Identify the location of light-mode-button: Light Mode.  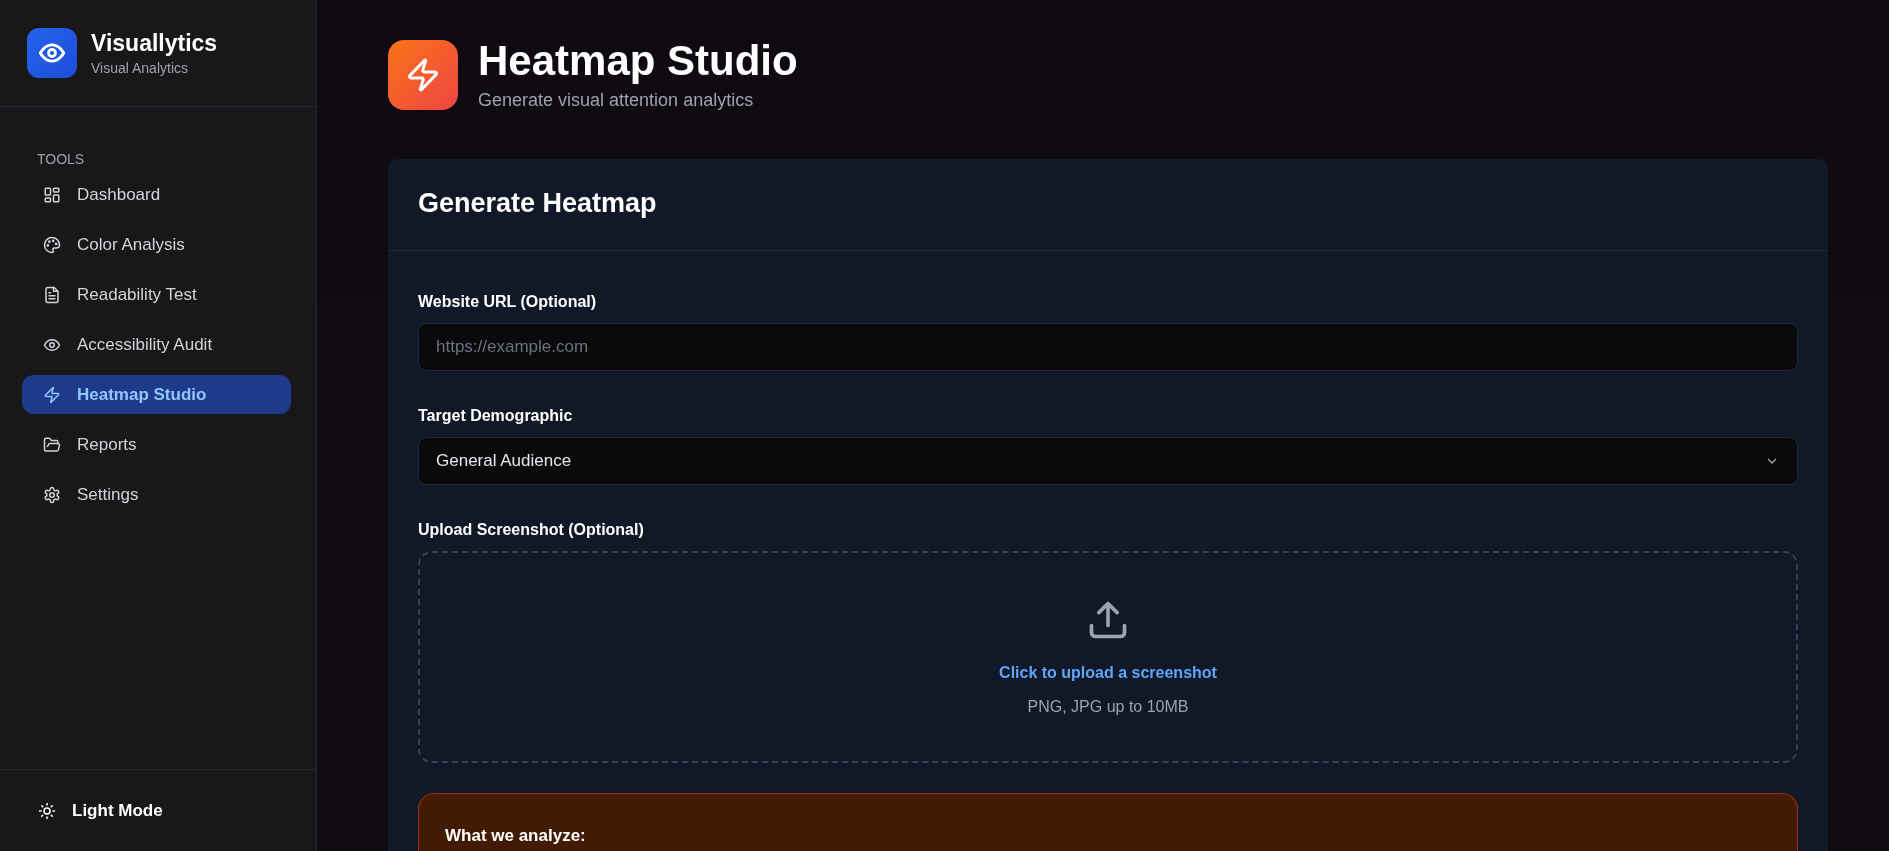
(100, 810).